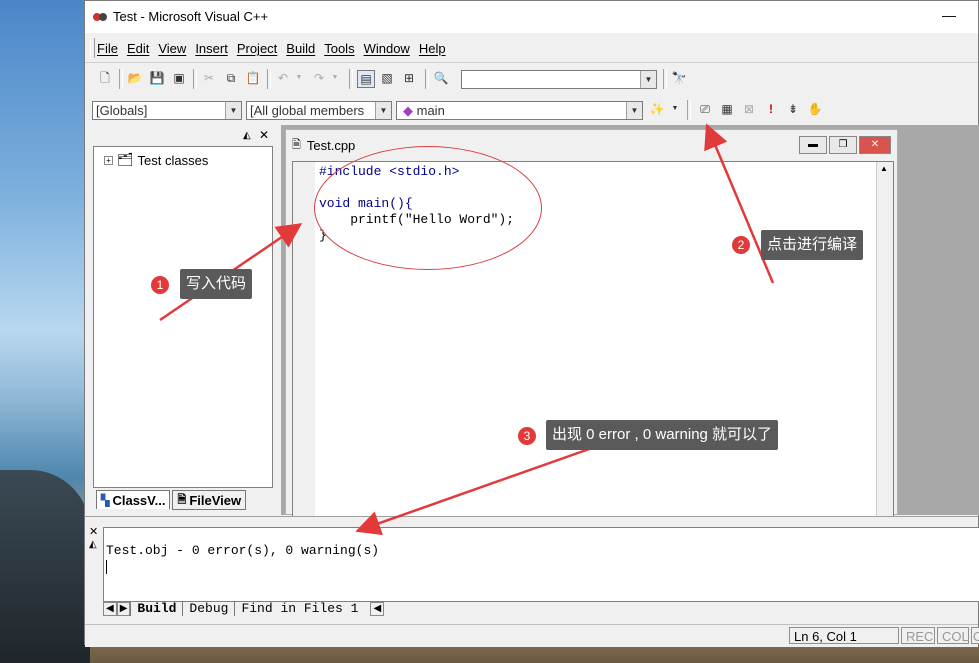 The width and height of the screenshot is (979, 663). I want to click on annotation-badge-2: 2, so click(741, 245).